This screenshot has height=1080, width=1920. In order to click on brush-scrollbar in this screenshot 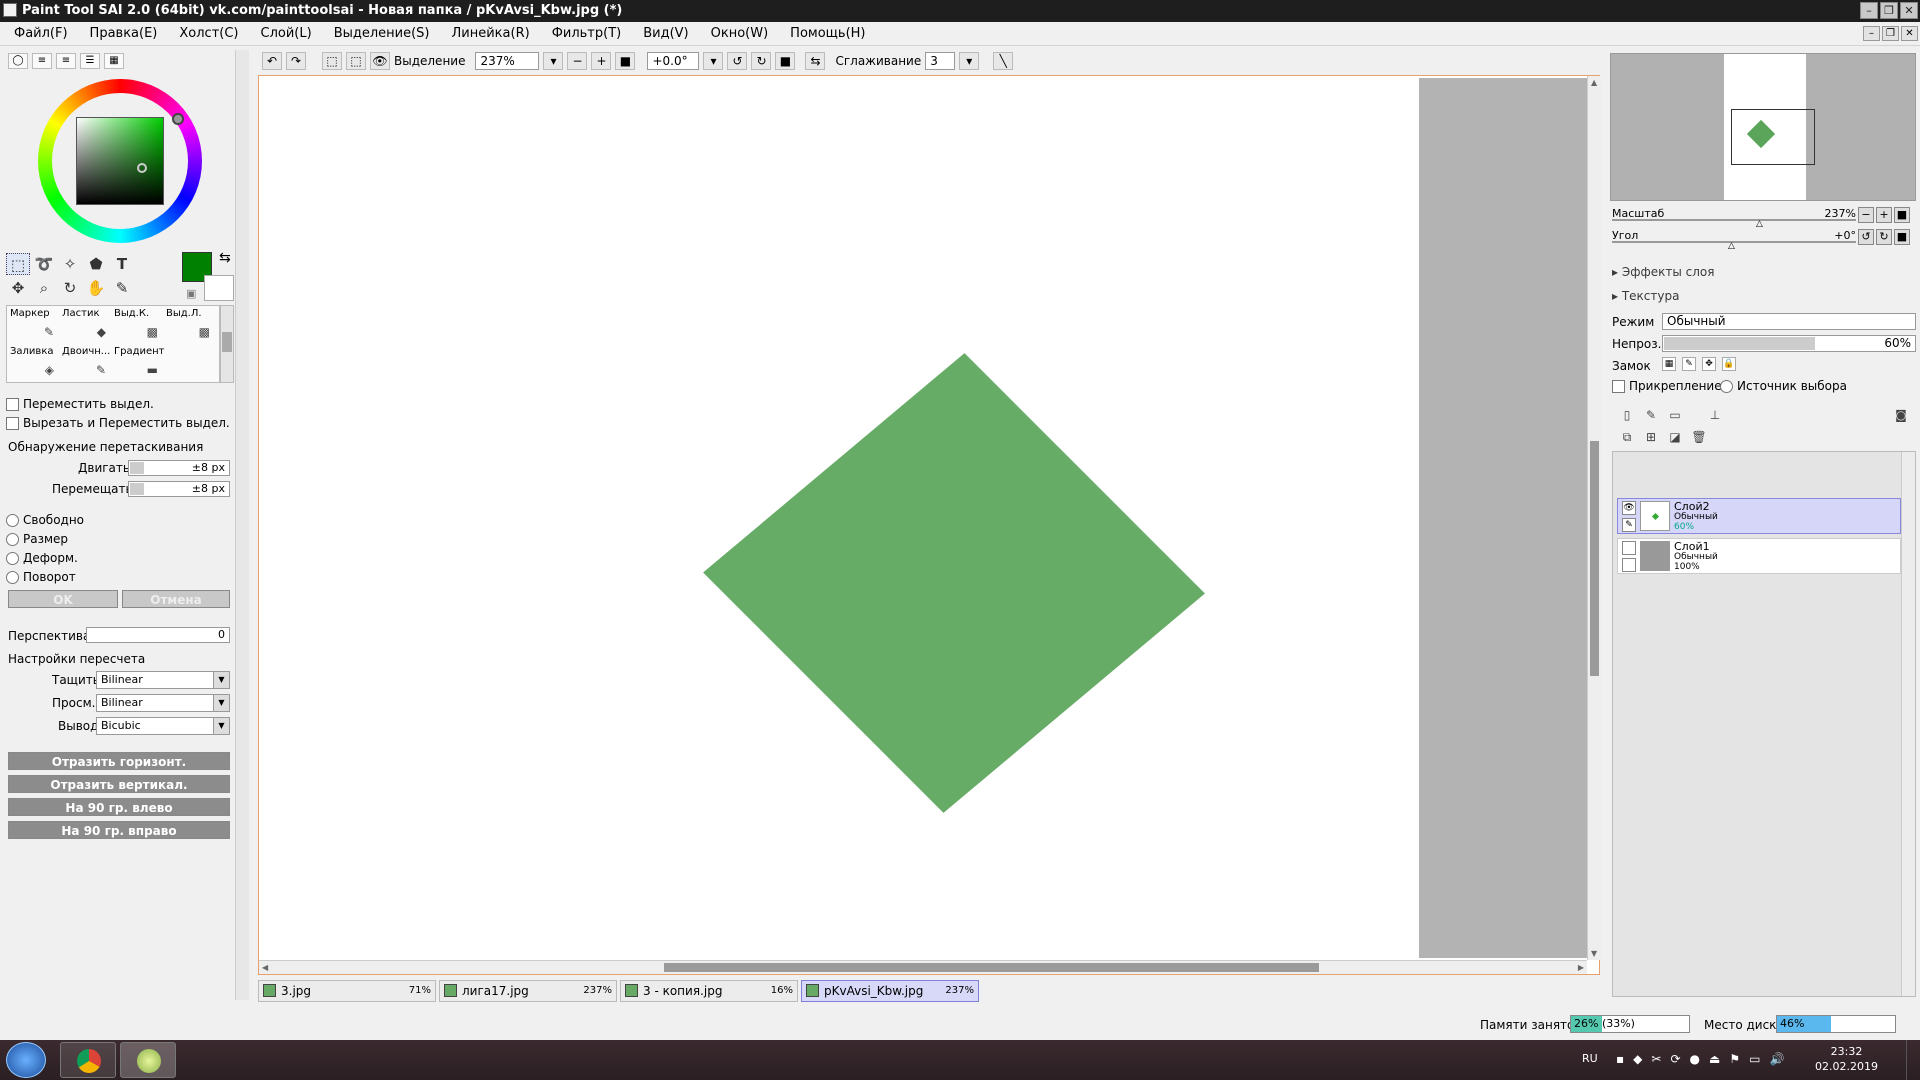, I will do `click(227, 344)`.